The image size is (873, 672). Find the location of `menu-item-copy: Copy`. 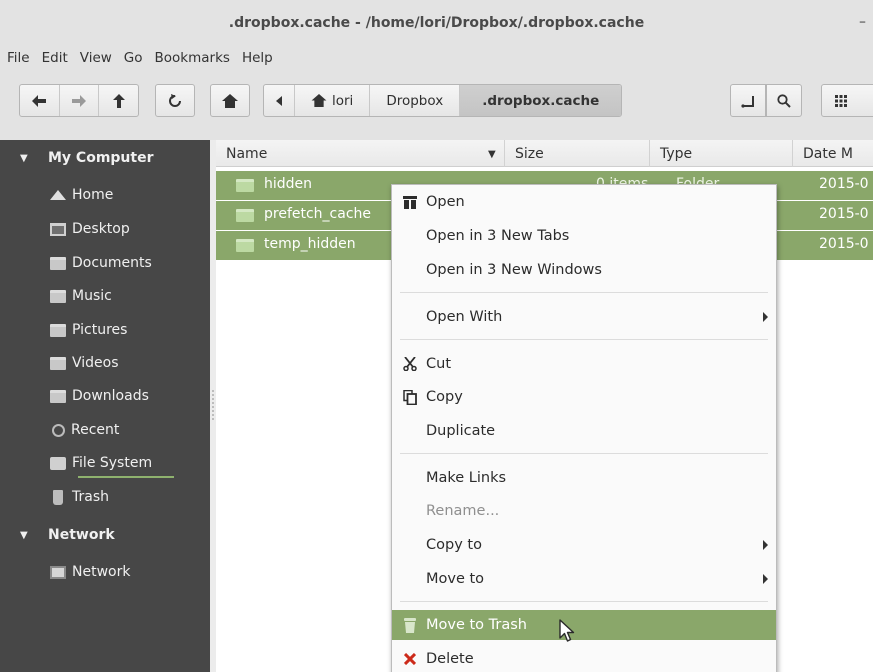

menu-item-copy: Copy is located at coordinates (584, 397).